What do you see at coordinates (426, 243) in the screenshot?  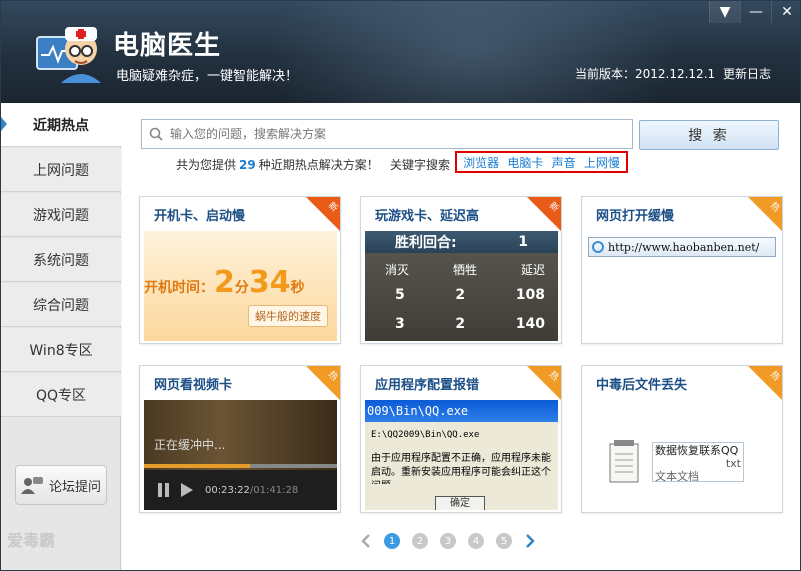 I see `rounds-won-label: 胜利回合:` at bounding box center [426, 243].